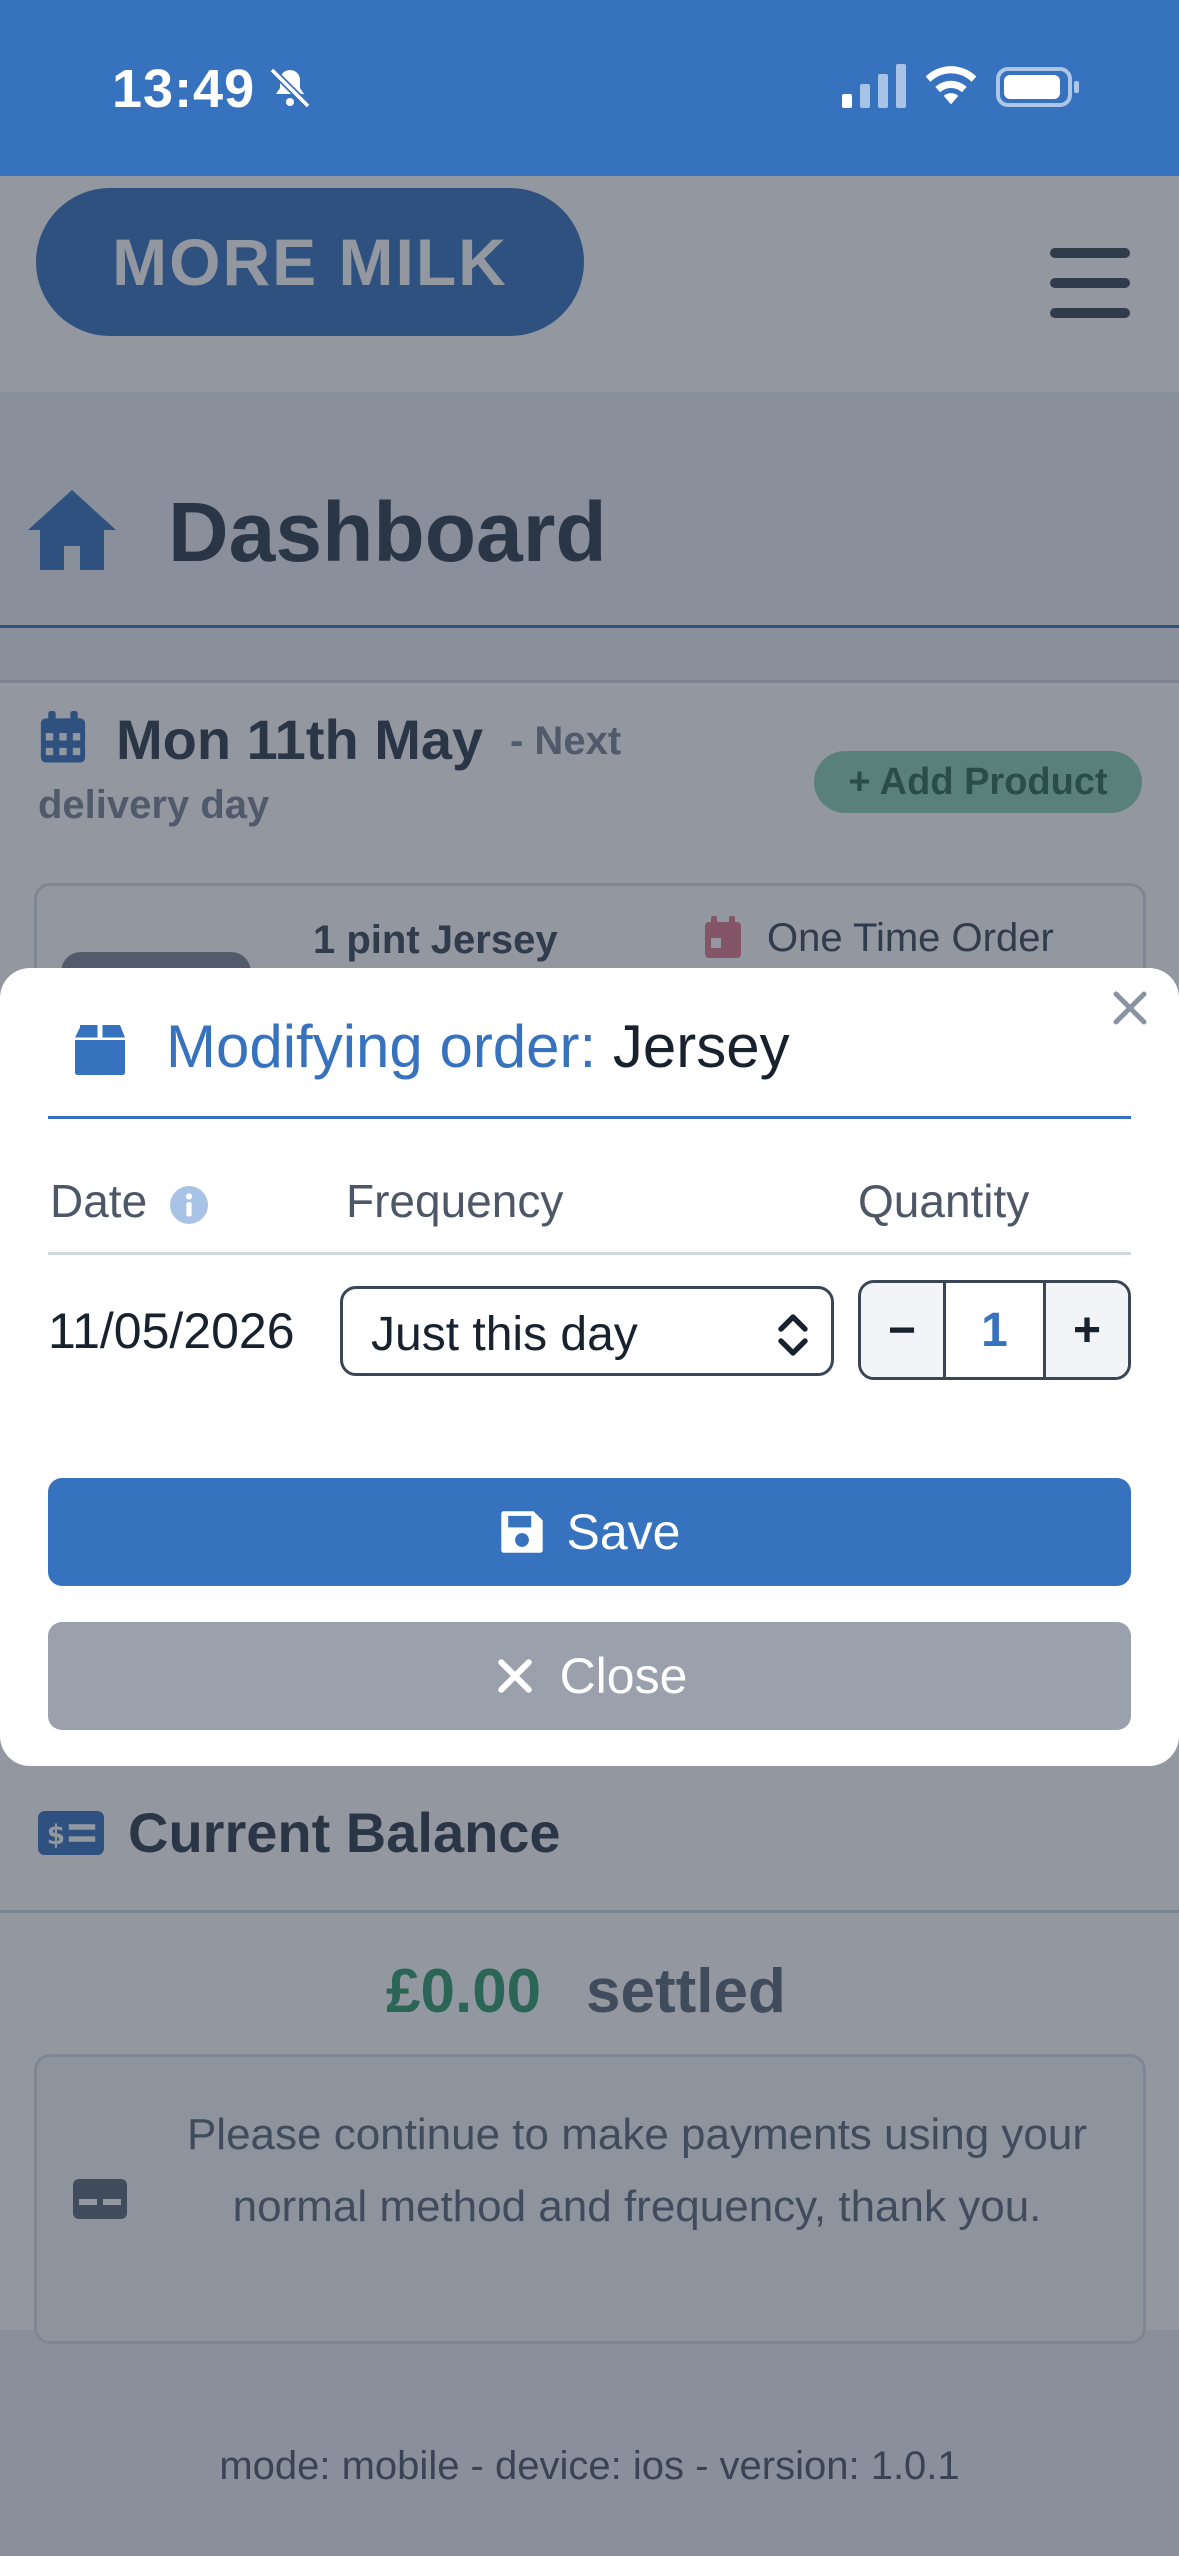 The height and width of the screenshot is (2556, 1179). I want to click on frequency-header: Frequency, so click(455, 1201).